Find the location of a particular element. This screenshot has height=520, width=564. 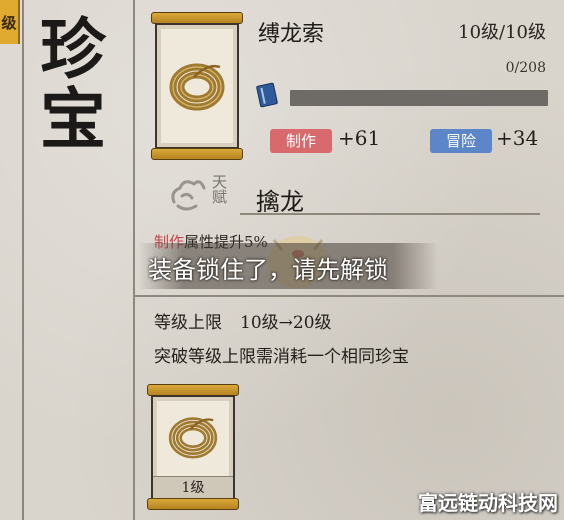

level-cap-row: 等级上限 10级→20级 is located at coordinates (243, 320).